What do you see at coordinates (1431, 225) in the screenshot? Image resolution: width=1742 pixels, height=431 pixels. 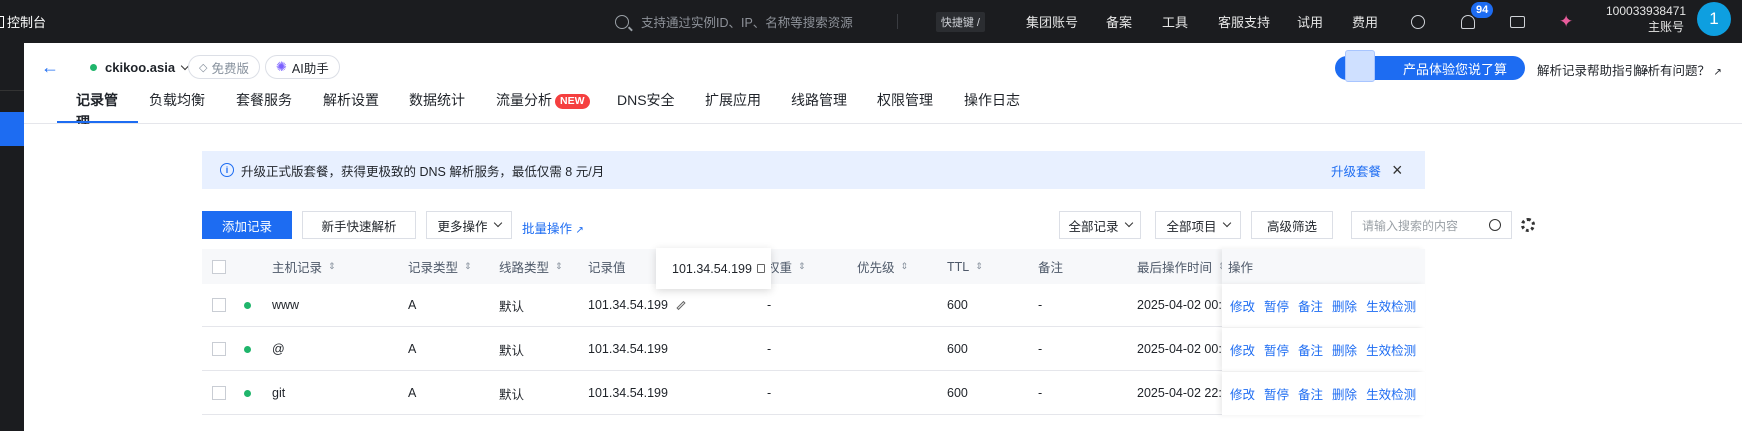 I see `record-search-input: 请输入搜索的内容` at bounding box center [1431, 225].